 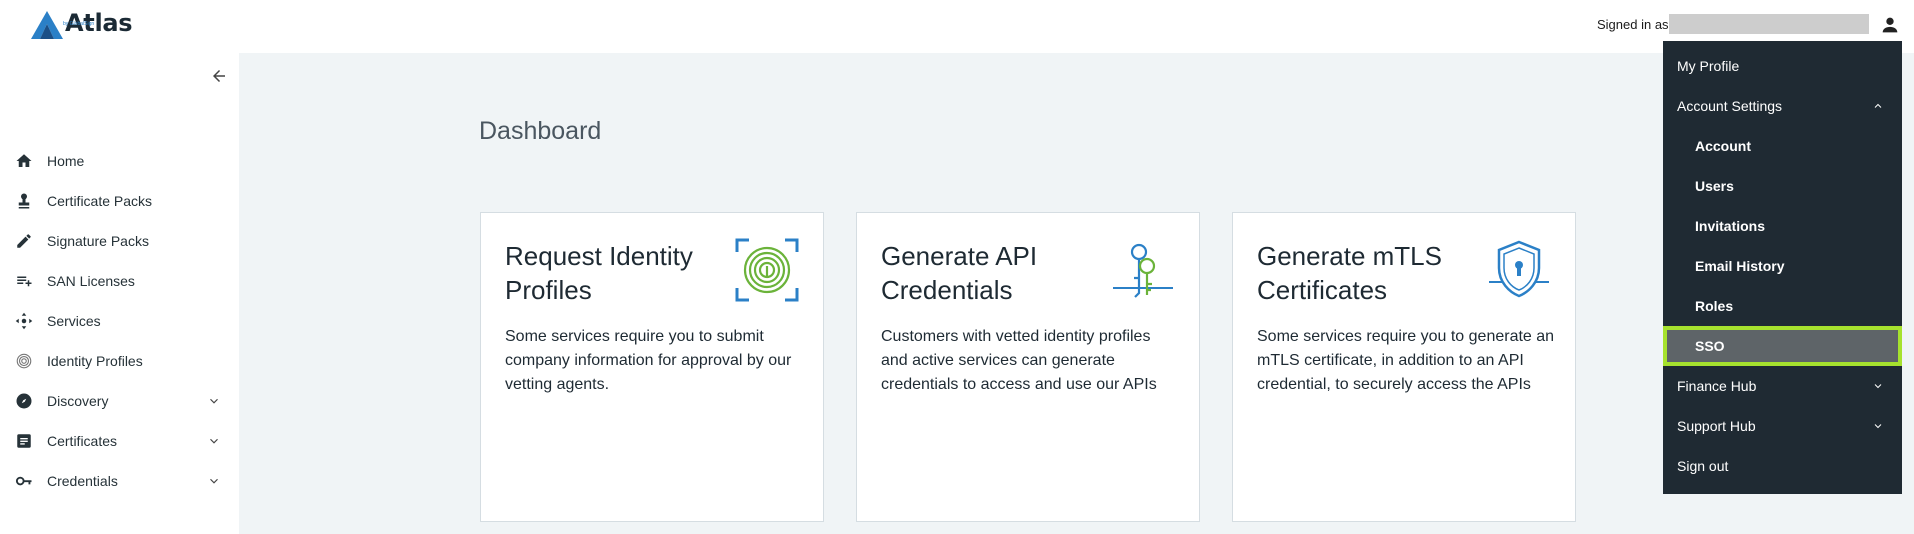 What do you see at coordinates (47, 25) in the screenshot?
I see `atlas-logo-icon` at bounding box center [47, 25].